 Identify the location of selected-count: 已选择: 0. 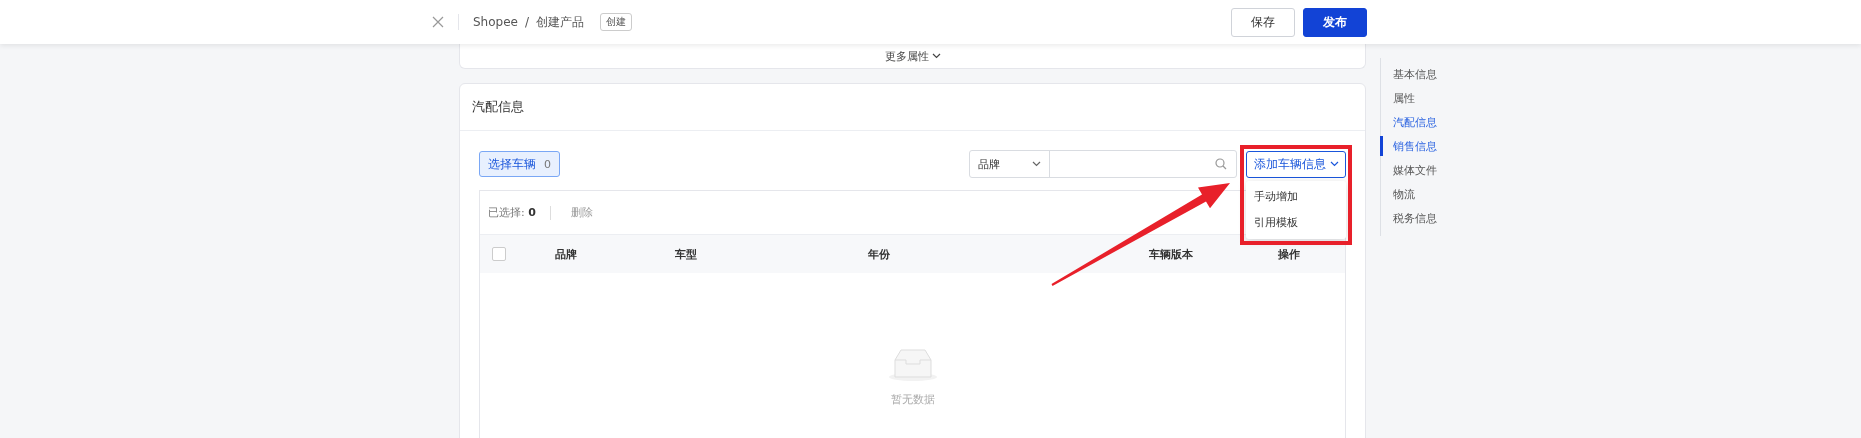
(512, 212).